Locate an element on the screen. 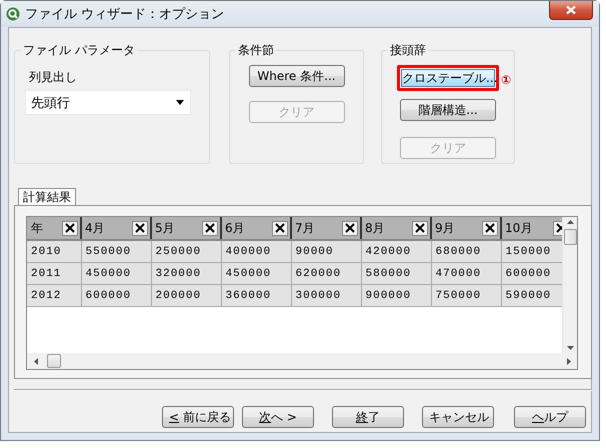 This screenshot has width=606, height=448. horizontal-scrollbar is located at coordinates (302, 361).